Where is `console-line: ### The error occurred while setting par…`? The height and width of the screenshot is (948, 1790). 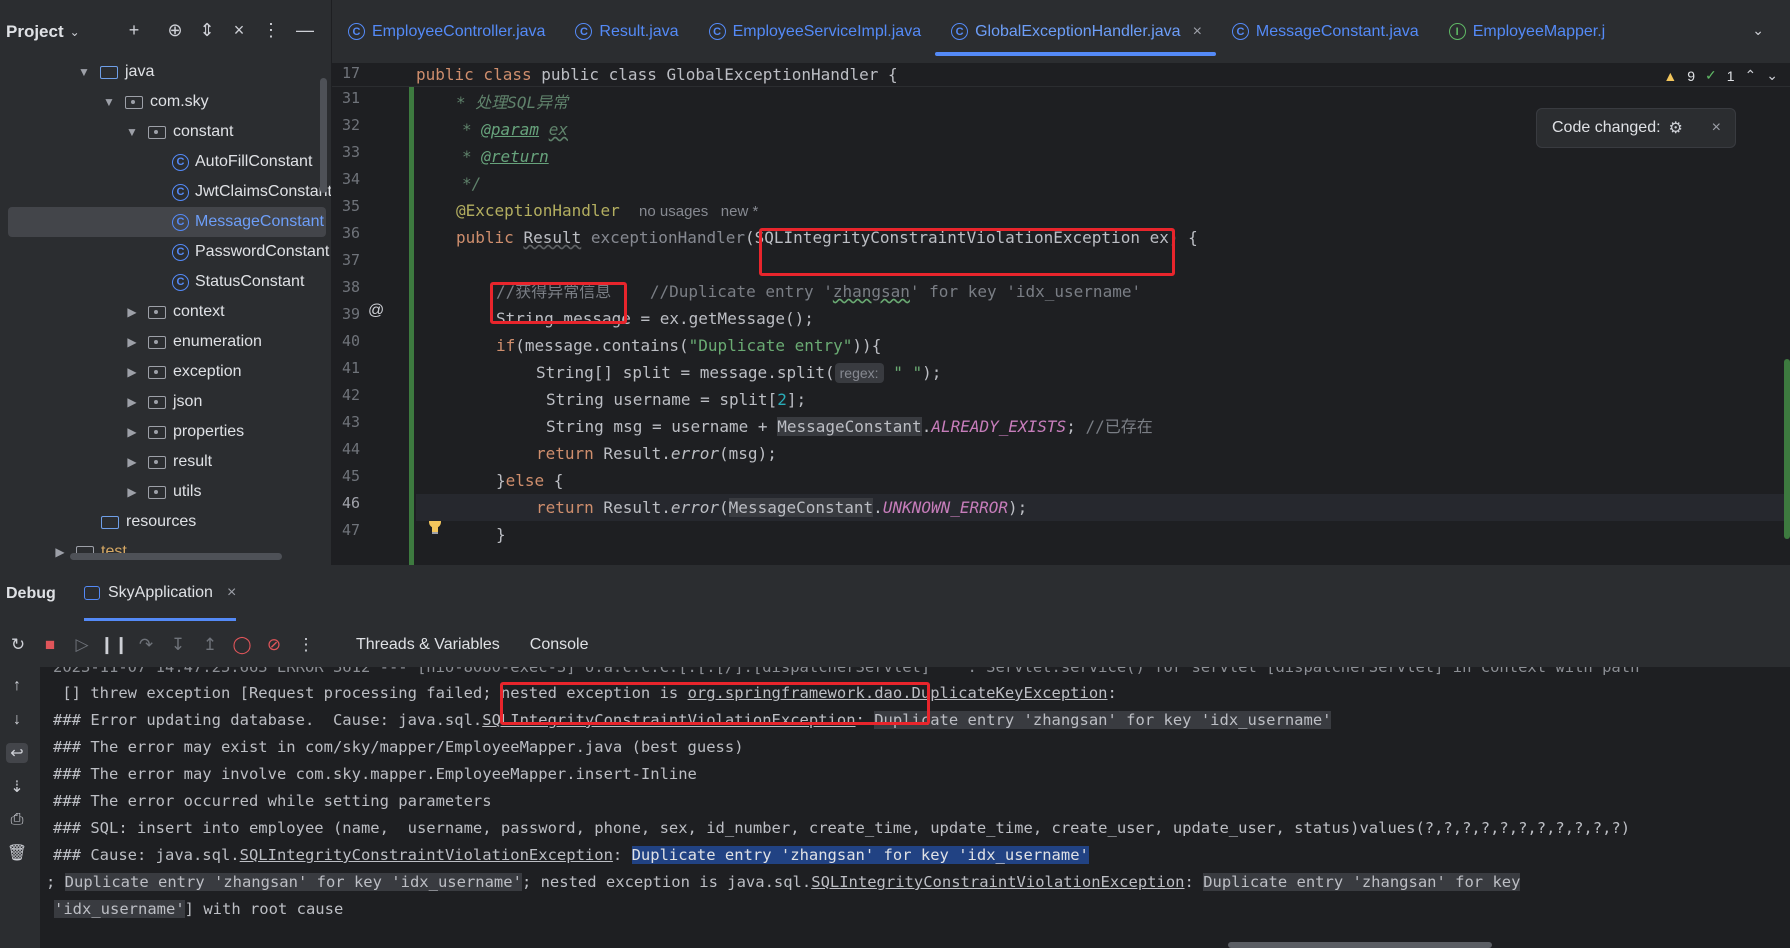
console-line: ### The error occurred while setting par… is located at coordinates (272, 801).